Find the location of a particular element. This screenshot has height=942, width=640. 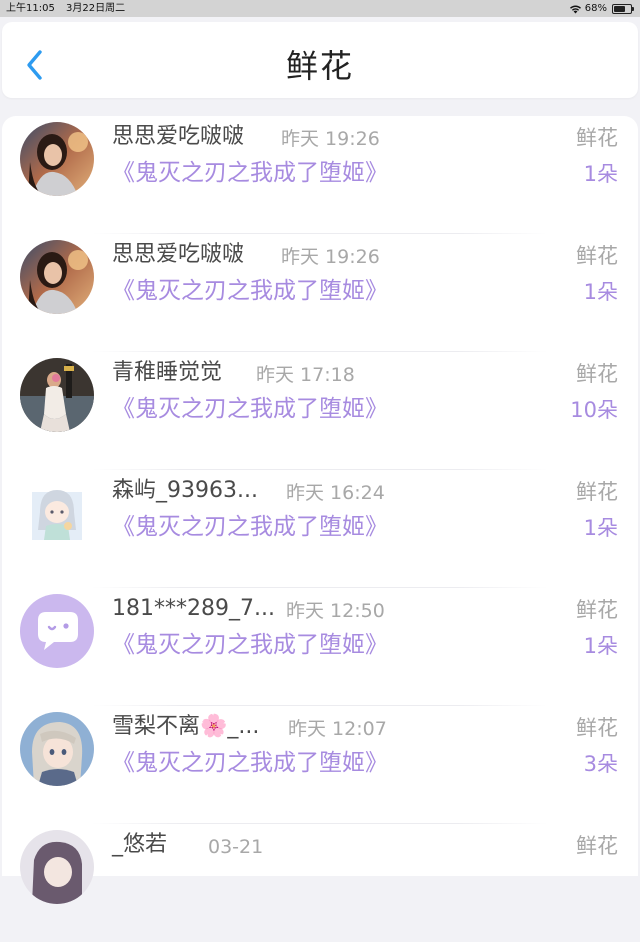

list-item: _悠若 03-21 鲜花 is located at coordinates (320, 883).